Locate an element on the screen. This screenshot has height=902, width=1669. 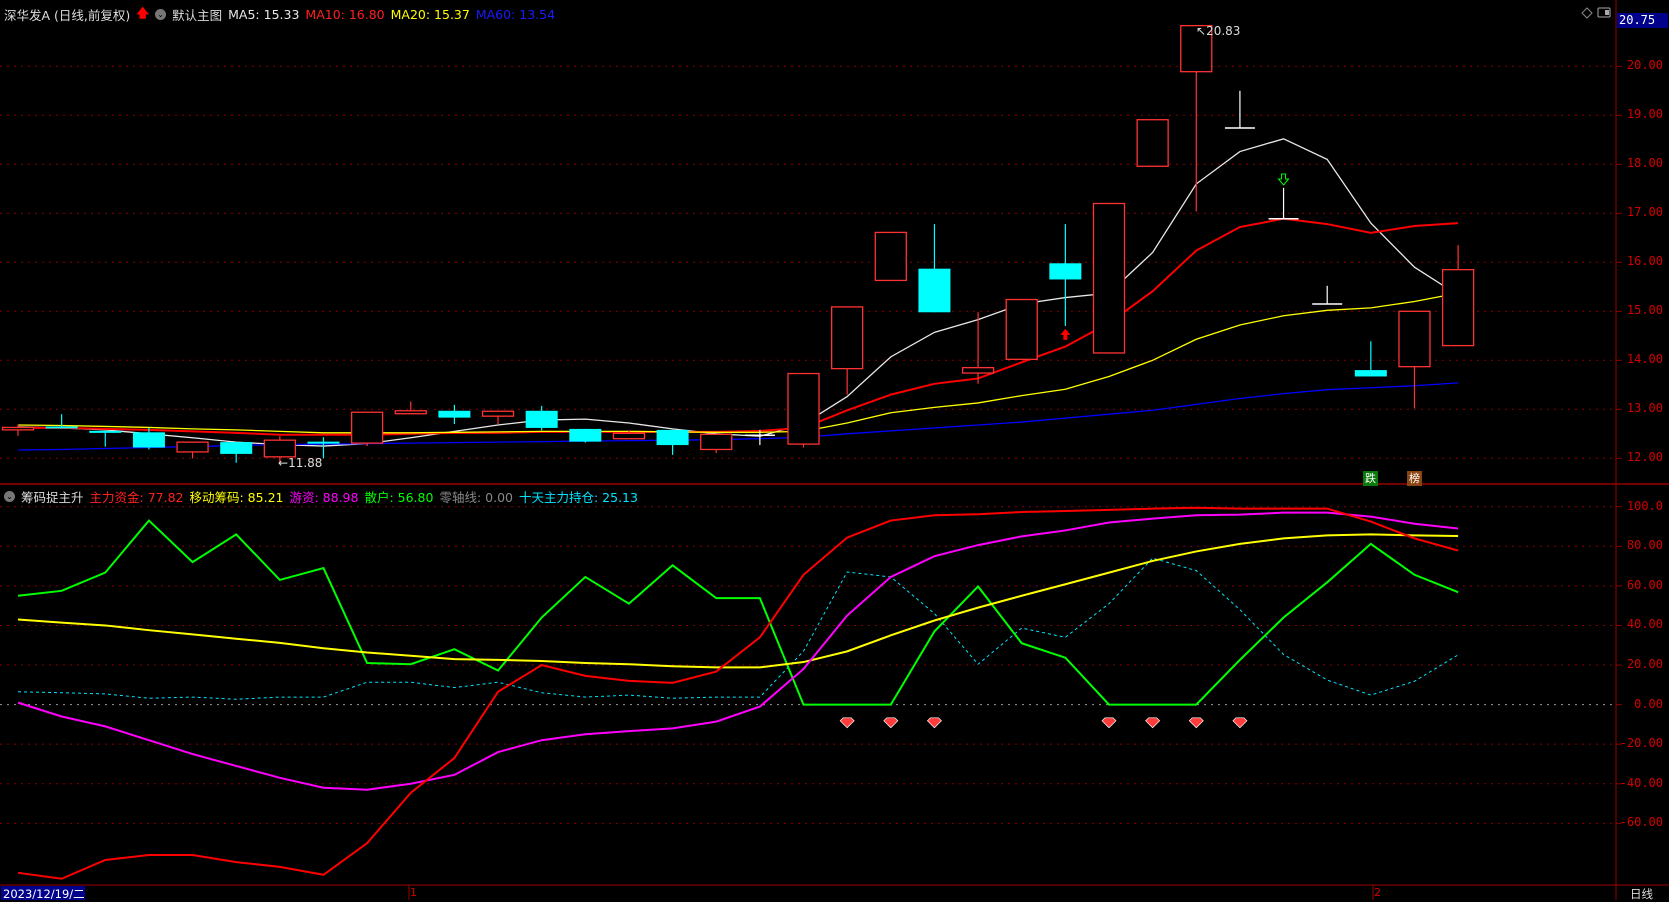
shitian-label: 十天主力持仓: 25.13 is located at coordinates (578, 497).